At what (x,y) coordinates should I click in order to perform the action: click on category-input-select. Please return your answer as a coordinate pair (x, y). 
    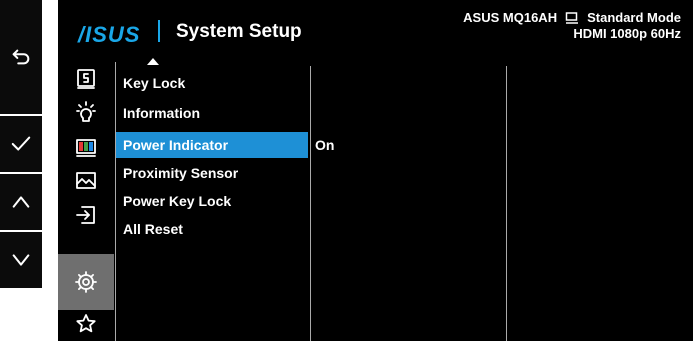
    Looking at the image, I should click on (86, 215).